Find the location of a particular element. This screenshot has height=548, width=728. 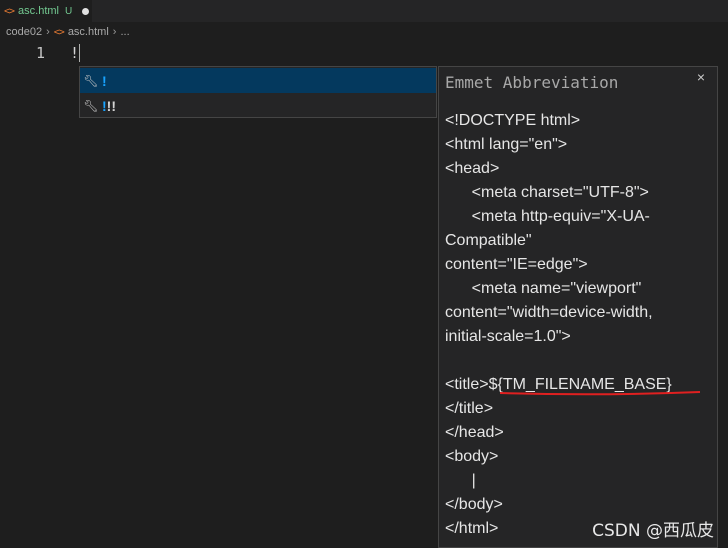

suggest-item: 🔧︎ ! is located at coordinates (258, 80).